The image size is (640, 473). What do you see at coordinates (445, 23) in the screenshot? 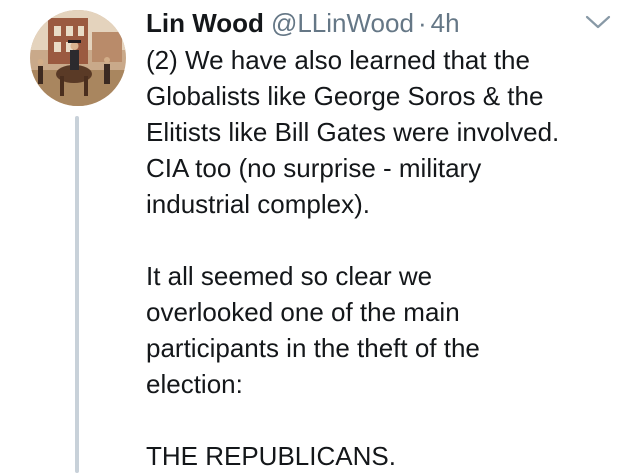
I see `timestamp: 4h` at bounding box center [445, 23].